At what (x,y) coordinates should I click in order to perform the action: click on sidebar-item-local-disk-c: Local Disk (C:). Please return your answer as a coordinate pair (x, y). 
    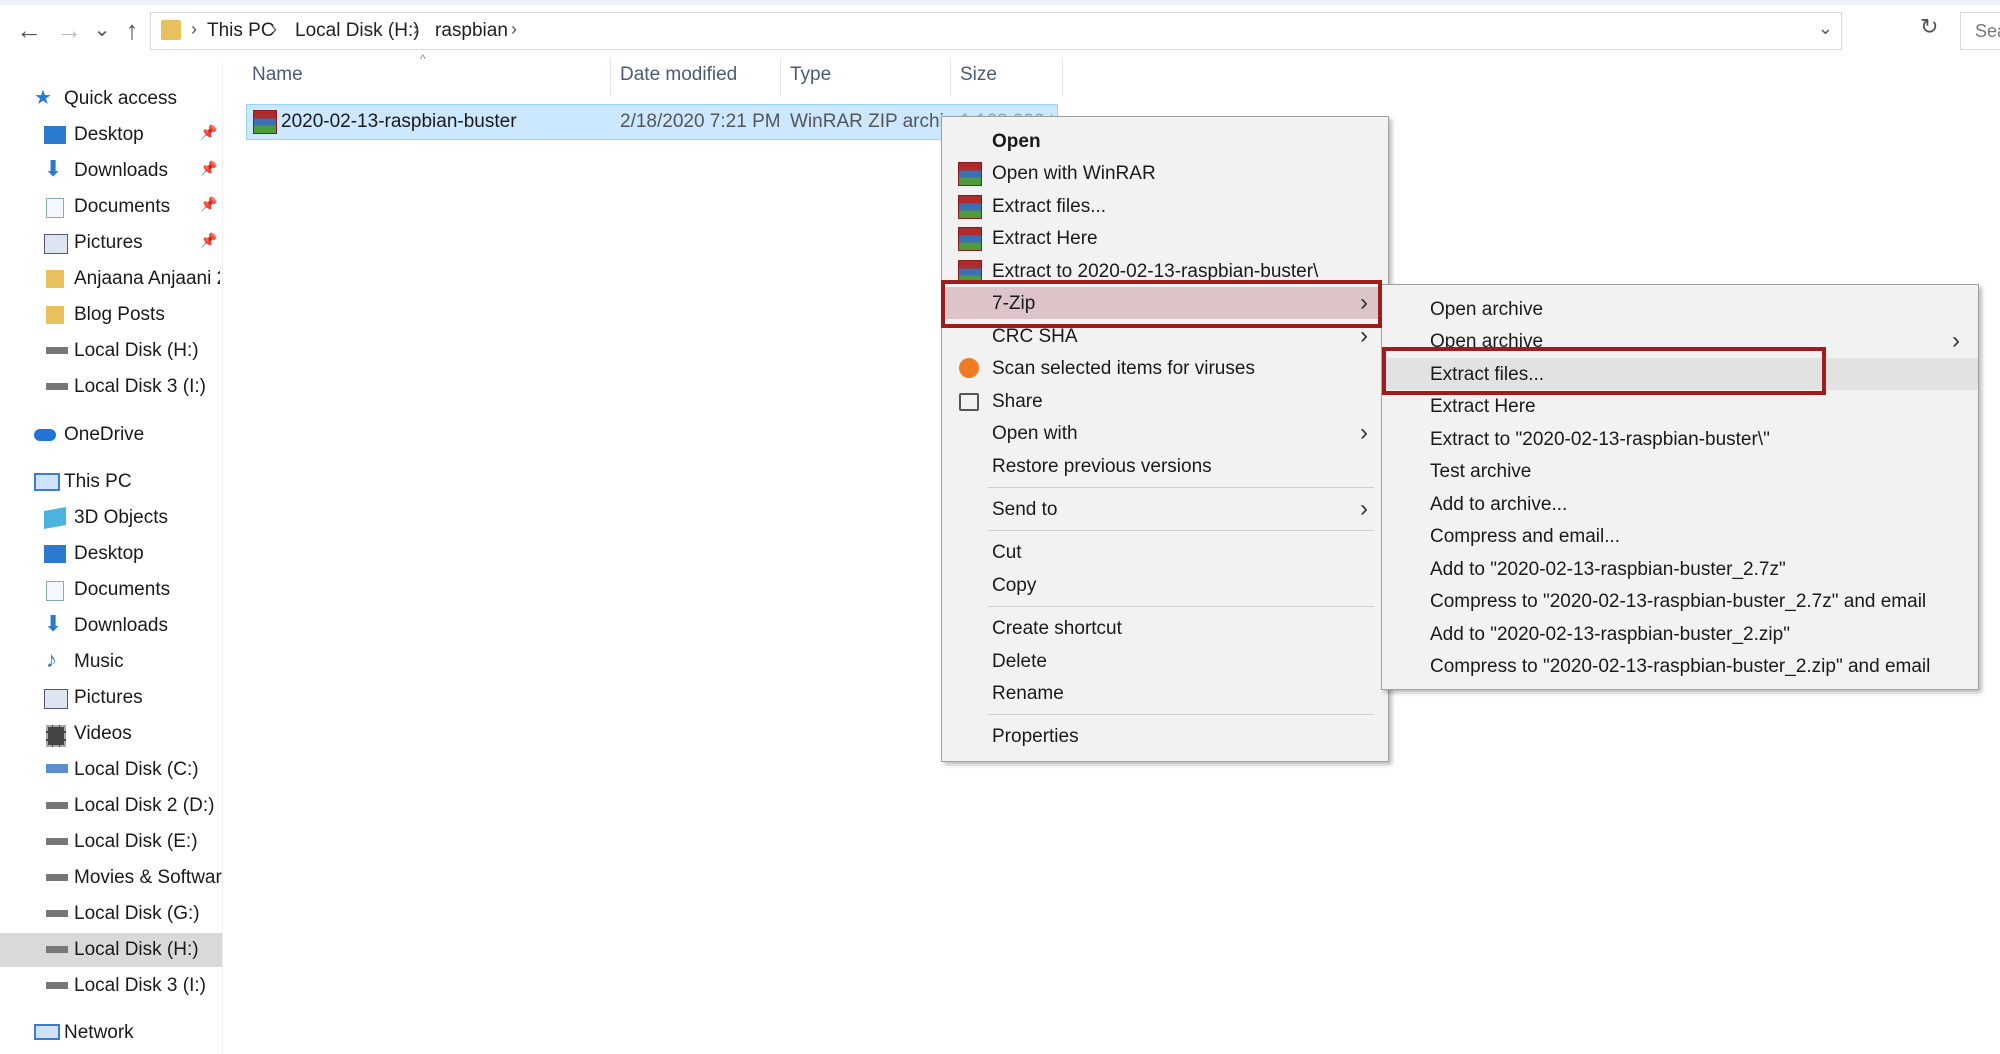
    Looking at the image, I should click on (111, 770).